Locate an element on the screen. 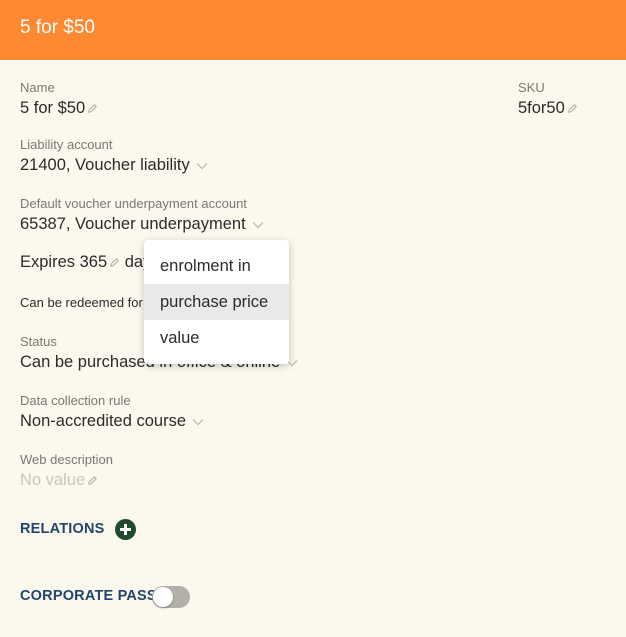 This screenshot has height=637, width=626. liability-value: 21400, Voucher liability is located at coordinates (105, 165).